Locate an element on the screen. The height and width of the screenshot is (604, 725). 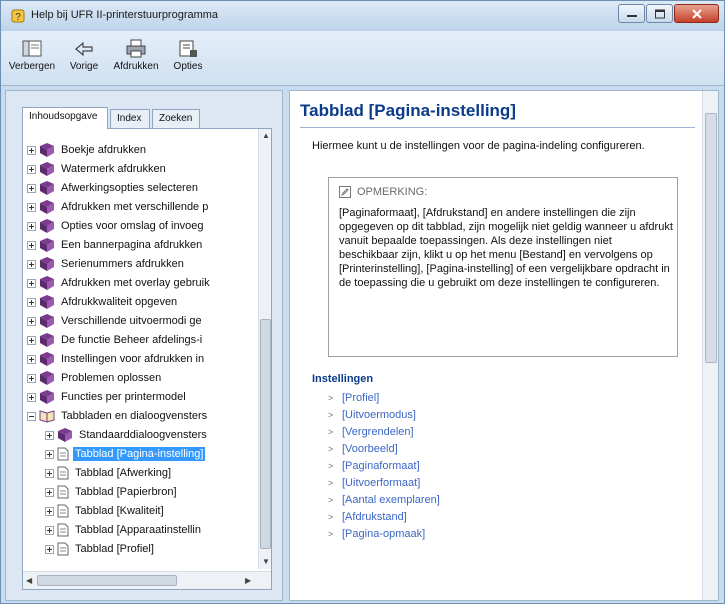
tree-item: Afdrukken met verschillende p is located at coordinates (118, 207).